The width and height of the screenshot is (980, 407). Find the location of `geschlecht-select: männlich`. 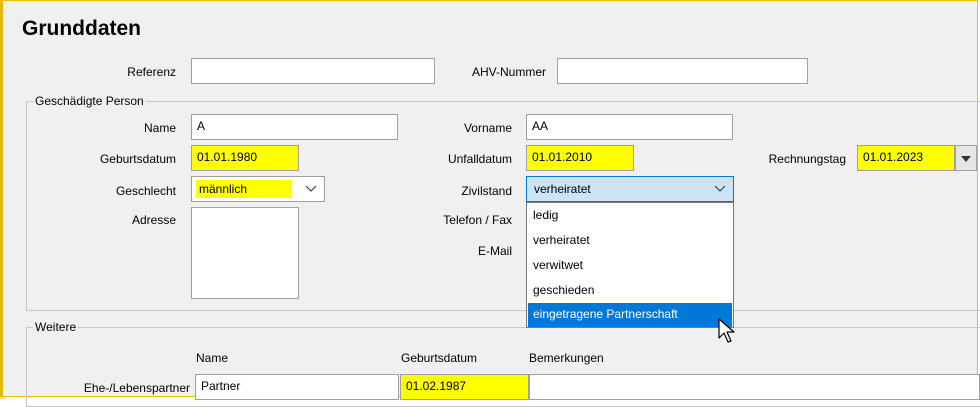

geschlecht-select: männlich is located at coordinates (258, 189).